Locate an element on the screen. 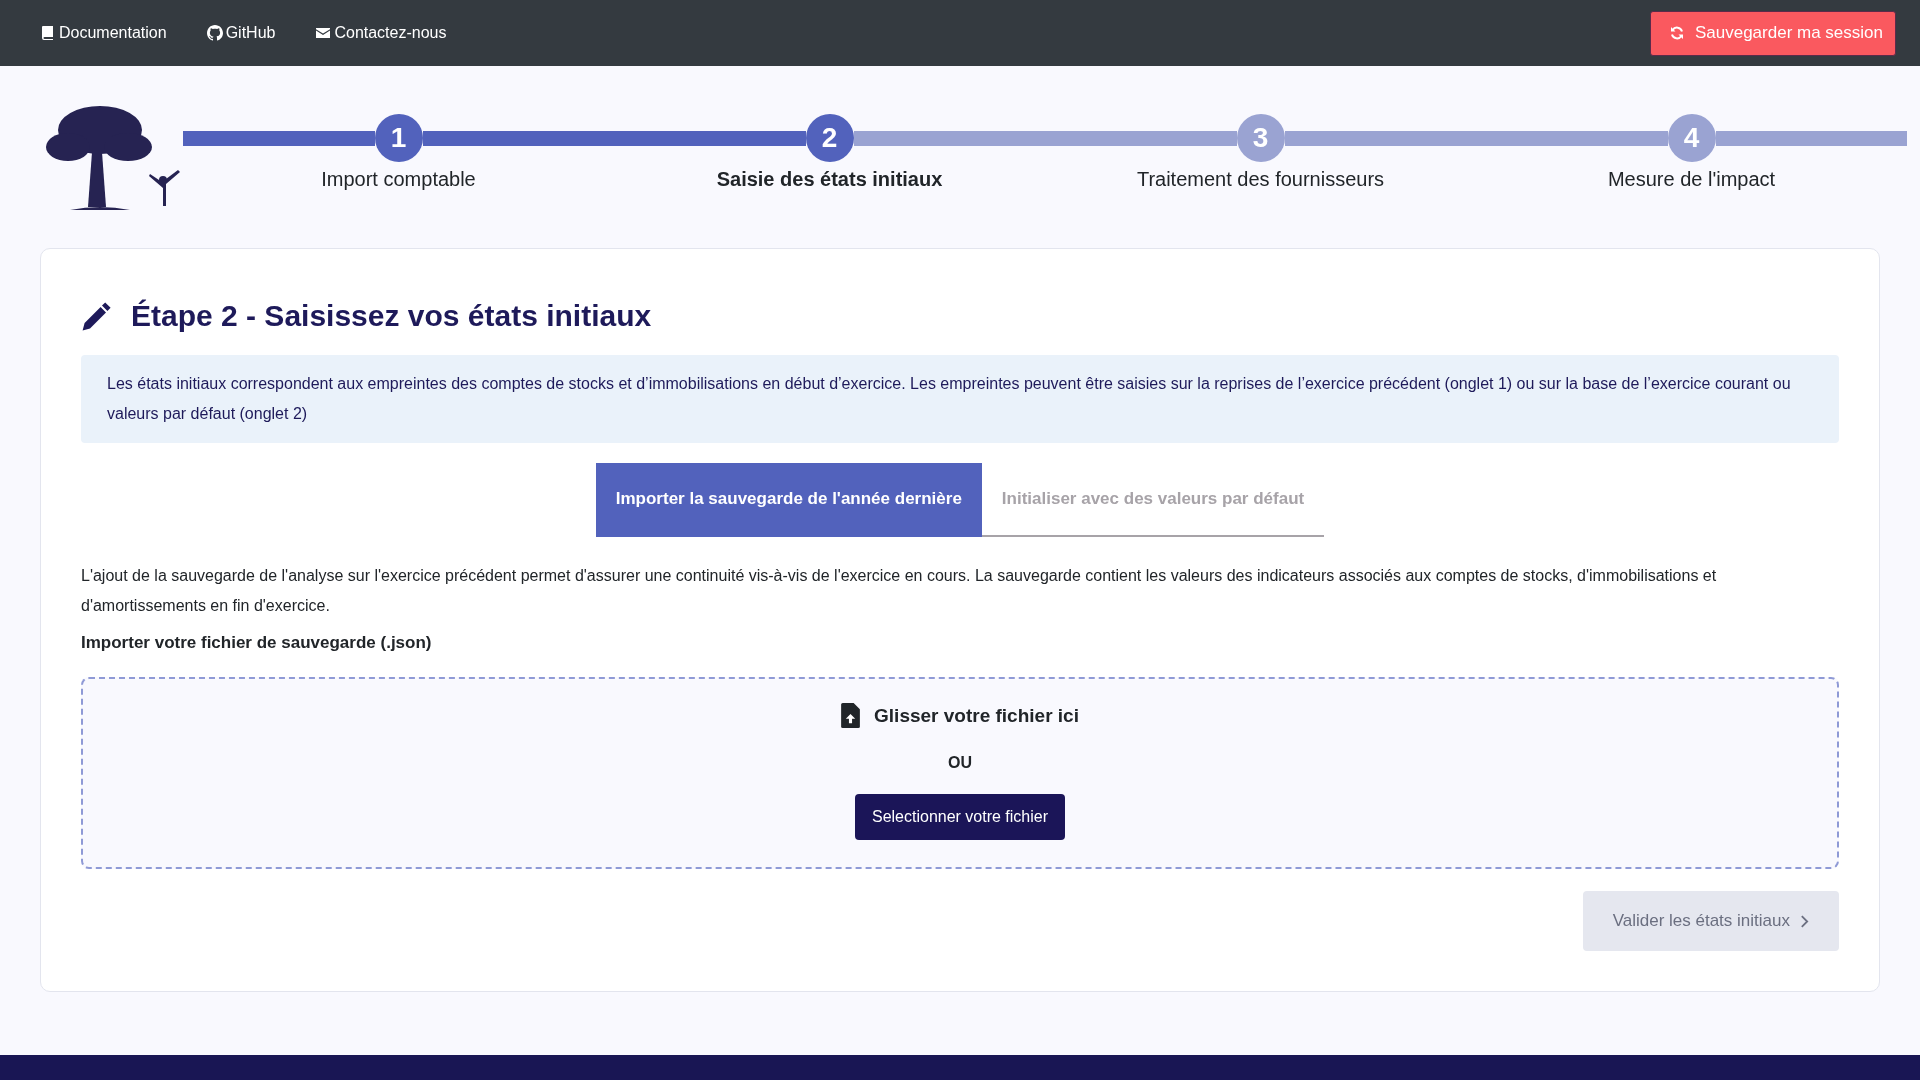  or-separator: OU is located at coordinates (960, 763).